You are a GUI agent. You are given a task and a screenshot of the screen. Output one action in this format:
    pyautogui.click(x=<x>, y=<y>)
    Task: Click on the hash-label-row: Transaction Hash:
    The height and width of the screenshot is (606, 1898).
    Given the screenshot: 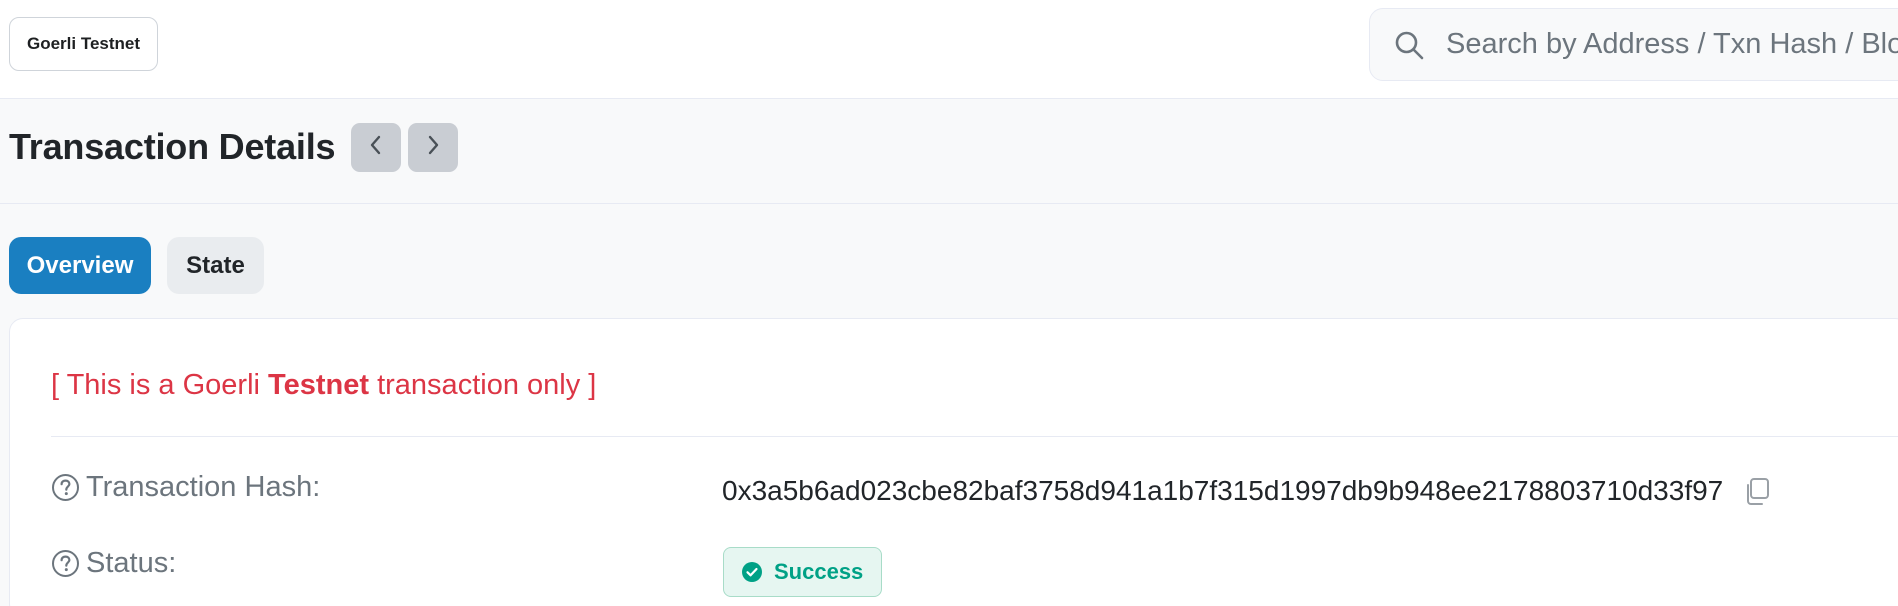 What is the action you would take?
    pyautogui.click(x=185, y=487)
    